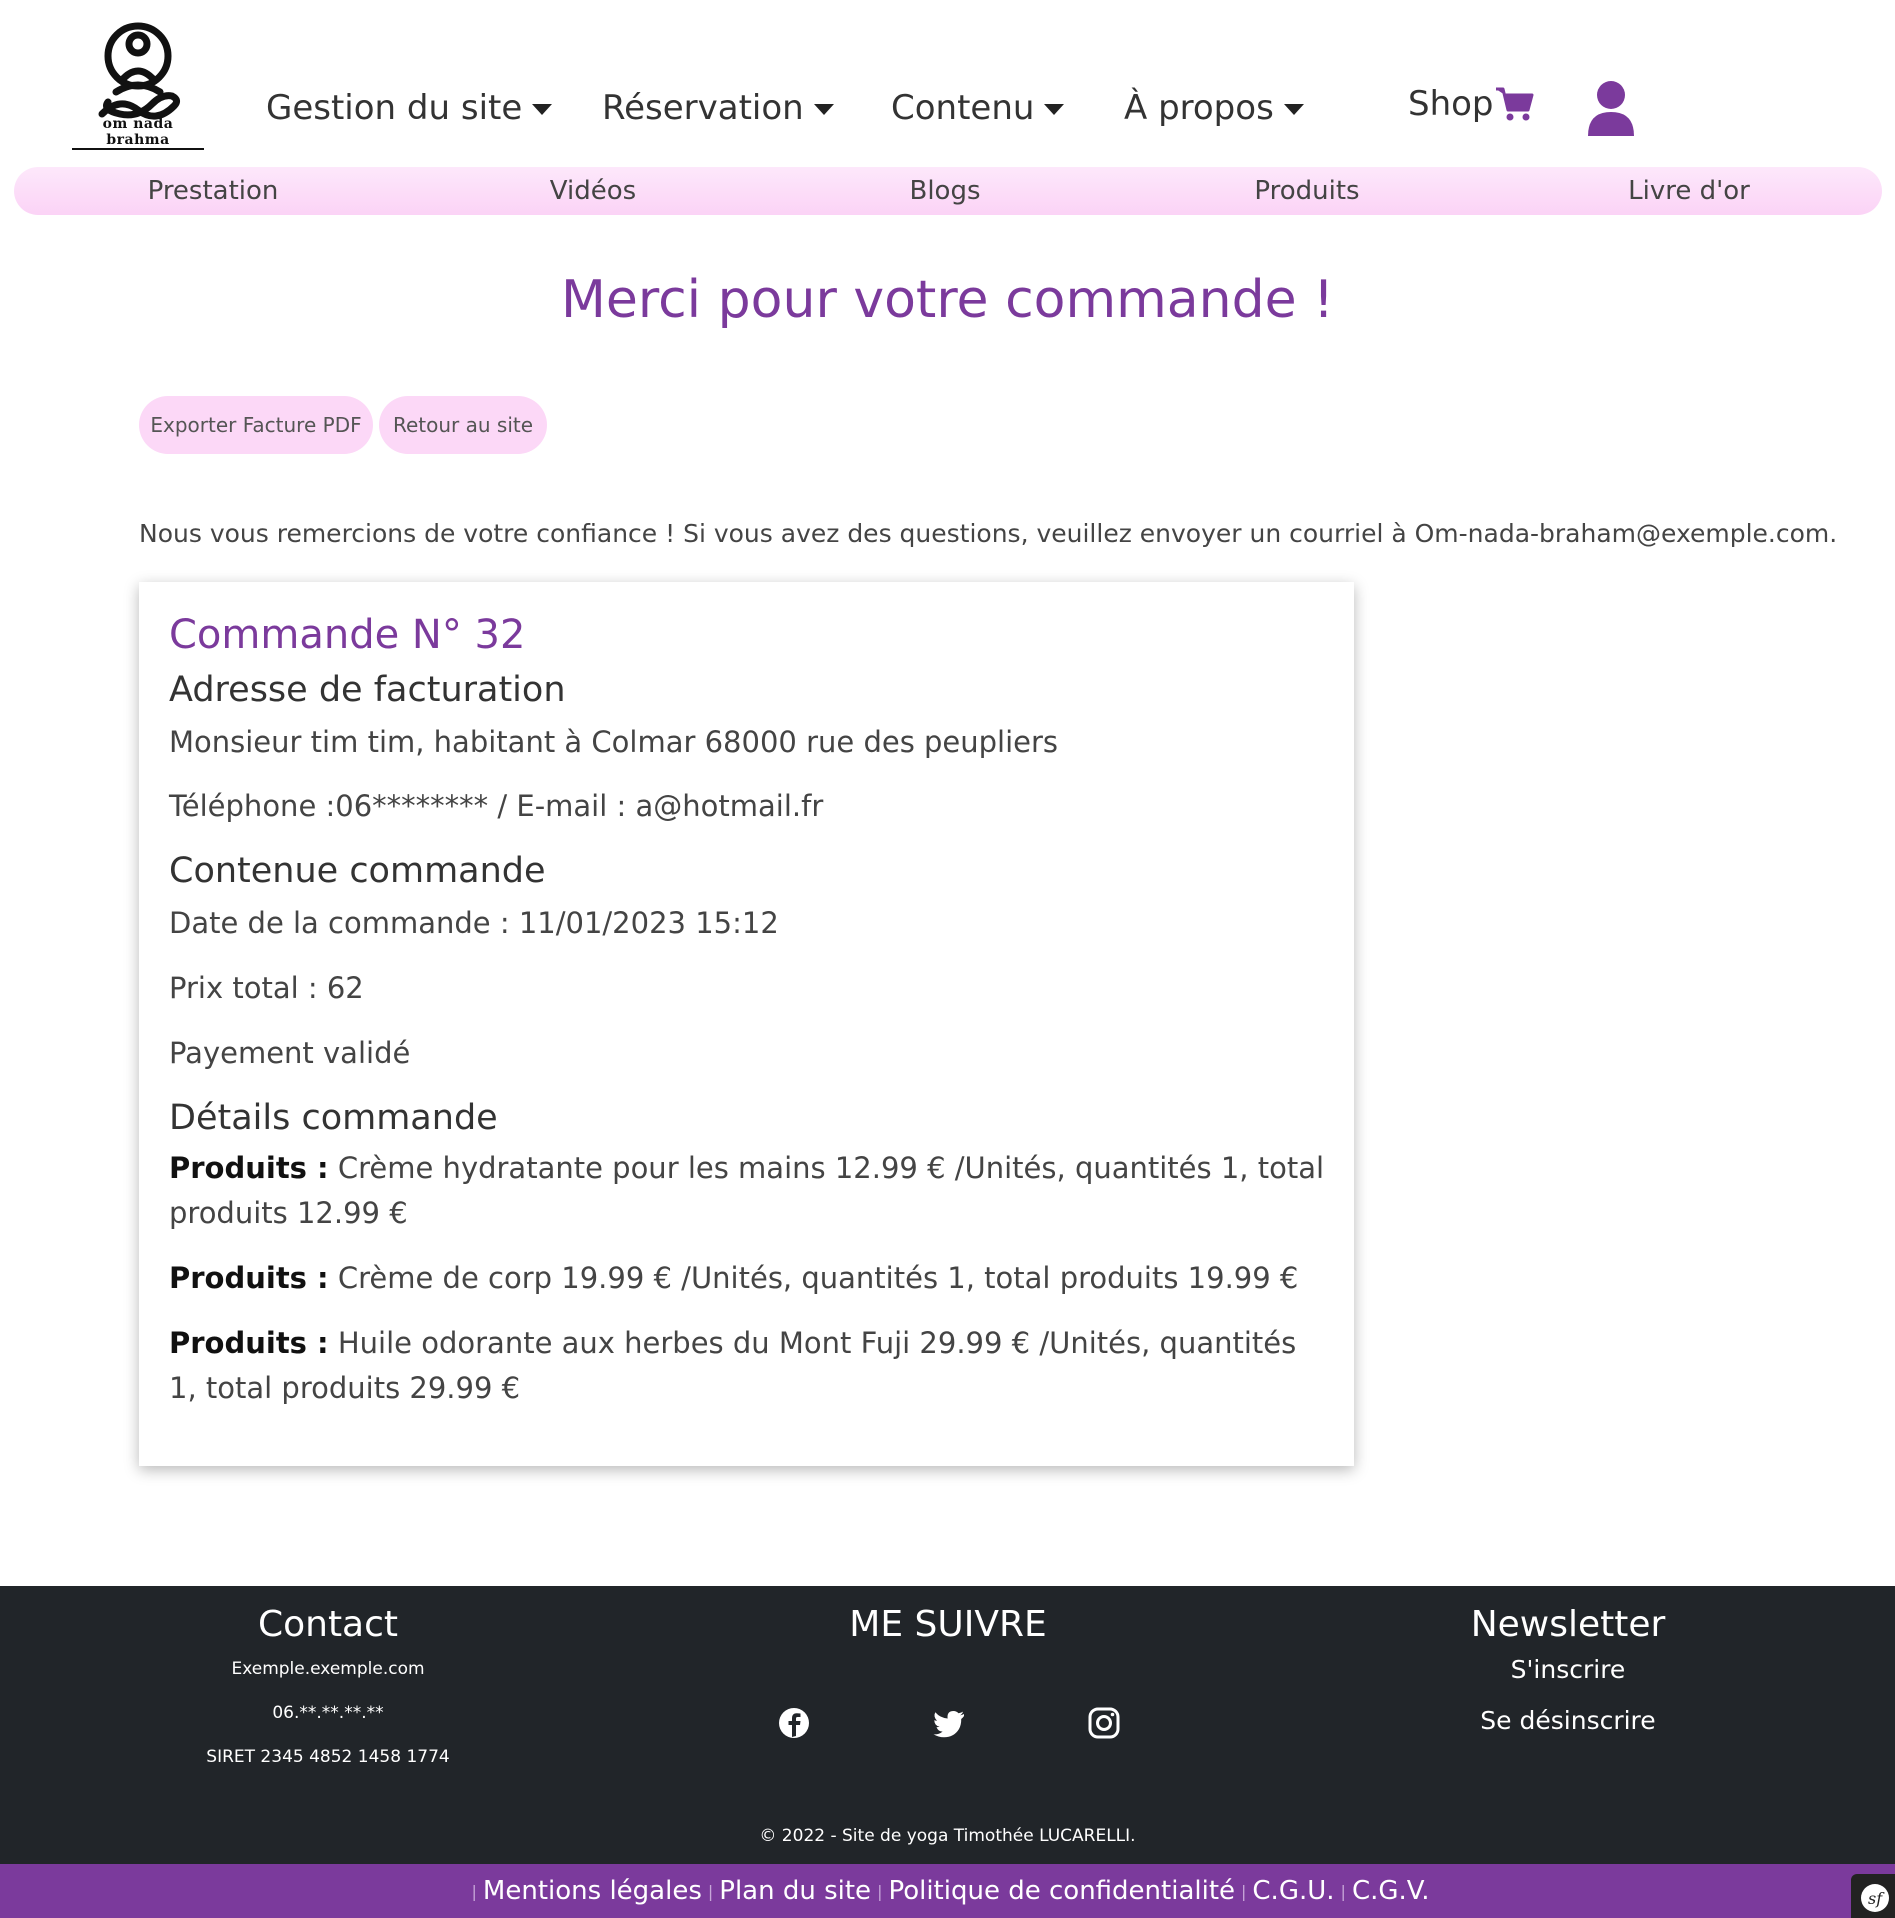  I want to click on footer-phone: 06.**.**.**.**, so click(328, 1713).